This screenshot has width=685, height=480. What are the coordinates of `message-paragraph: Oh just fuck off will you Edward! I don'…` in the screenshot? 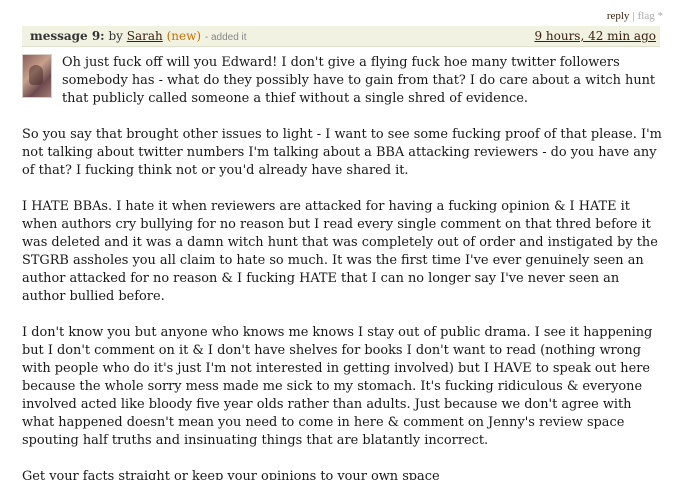 It's located at (359, 80).